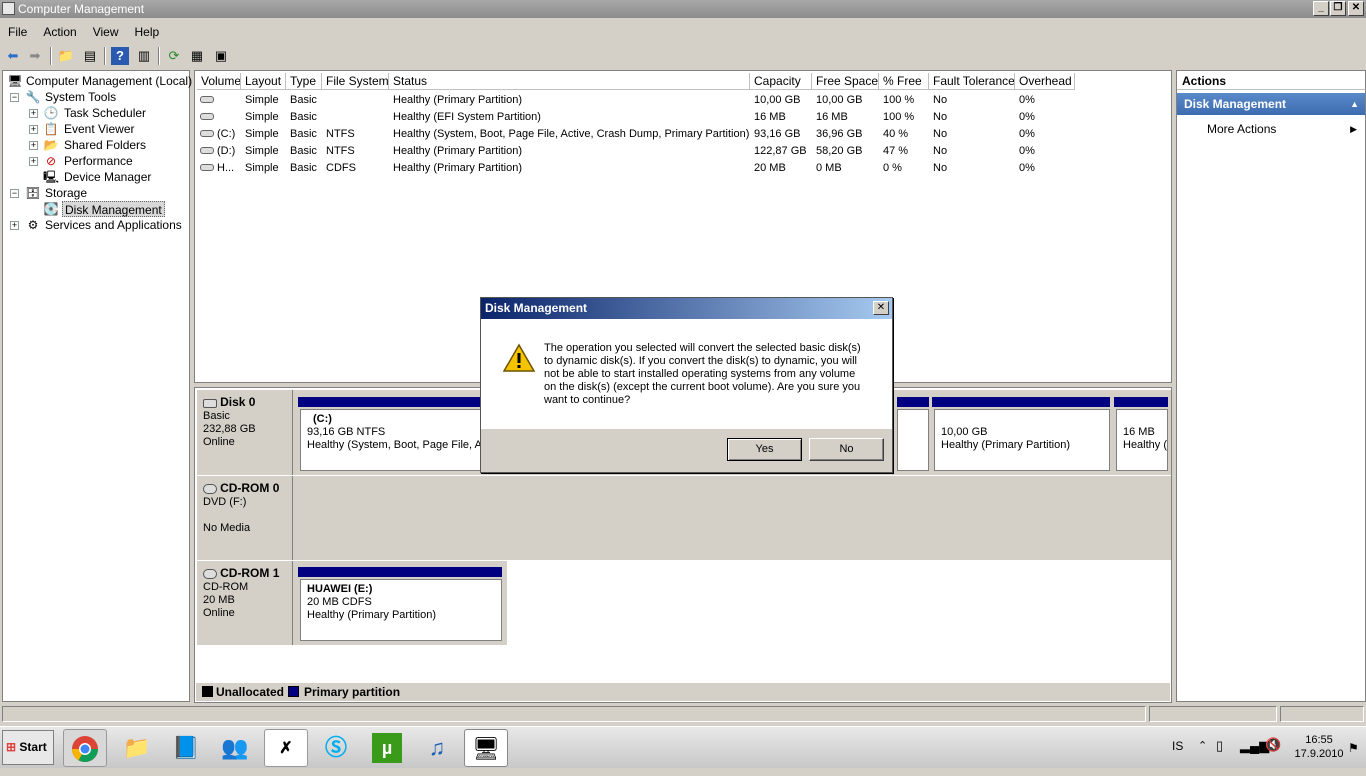  Describe the element at coordinates (120, 56) in the screenshot. I see `help-icon: ?` at that location.